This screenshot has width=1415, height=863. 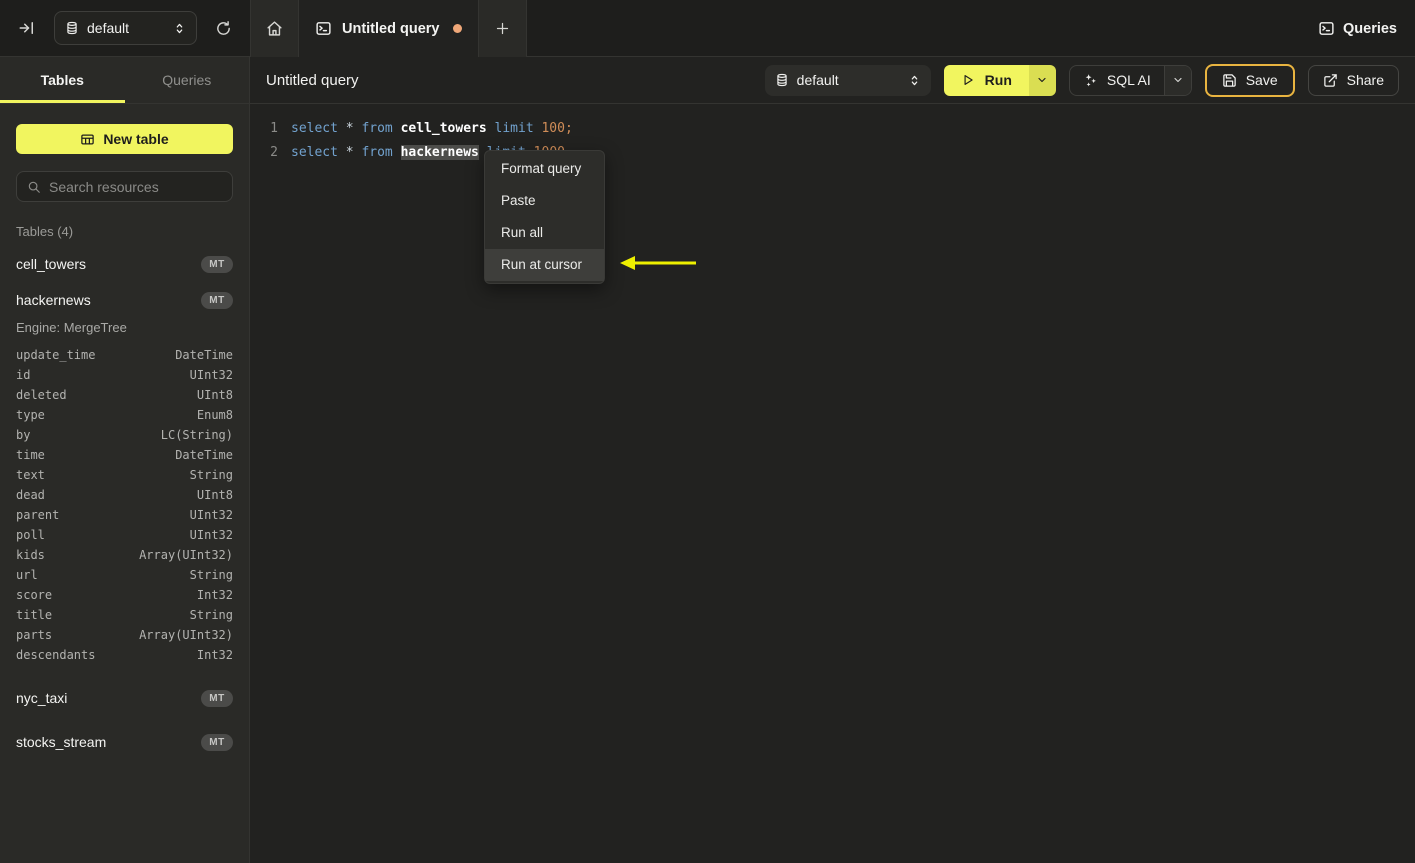 What do you see at coordinates (353, 128) in the screenshot?
I see `code-token: *` at bounding box center [353, 128].